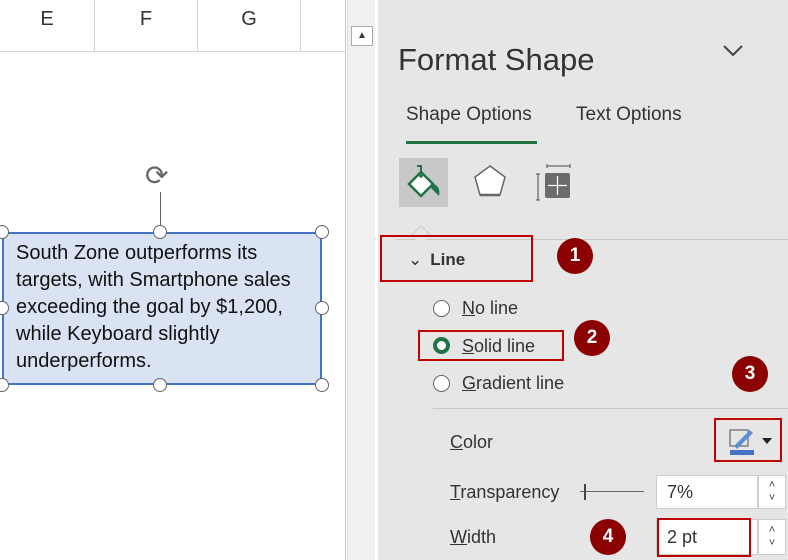 Image resolution: width=788 pixels, height=560 pixels. Describe the element at coordinates (772, 537) in the screenshot. I see `width-spinner: ˄ ˅` at that location.